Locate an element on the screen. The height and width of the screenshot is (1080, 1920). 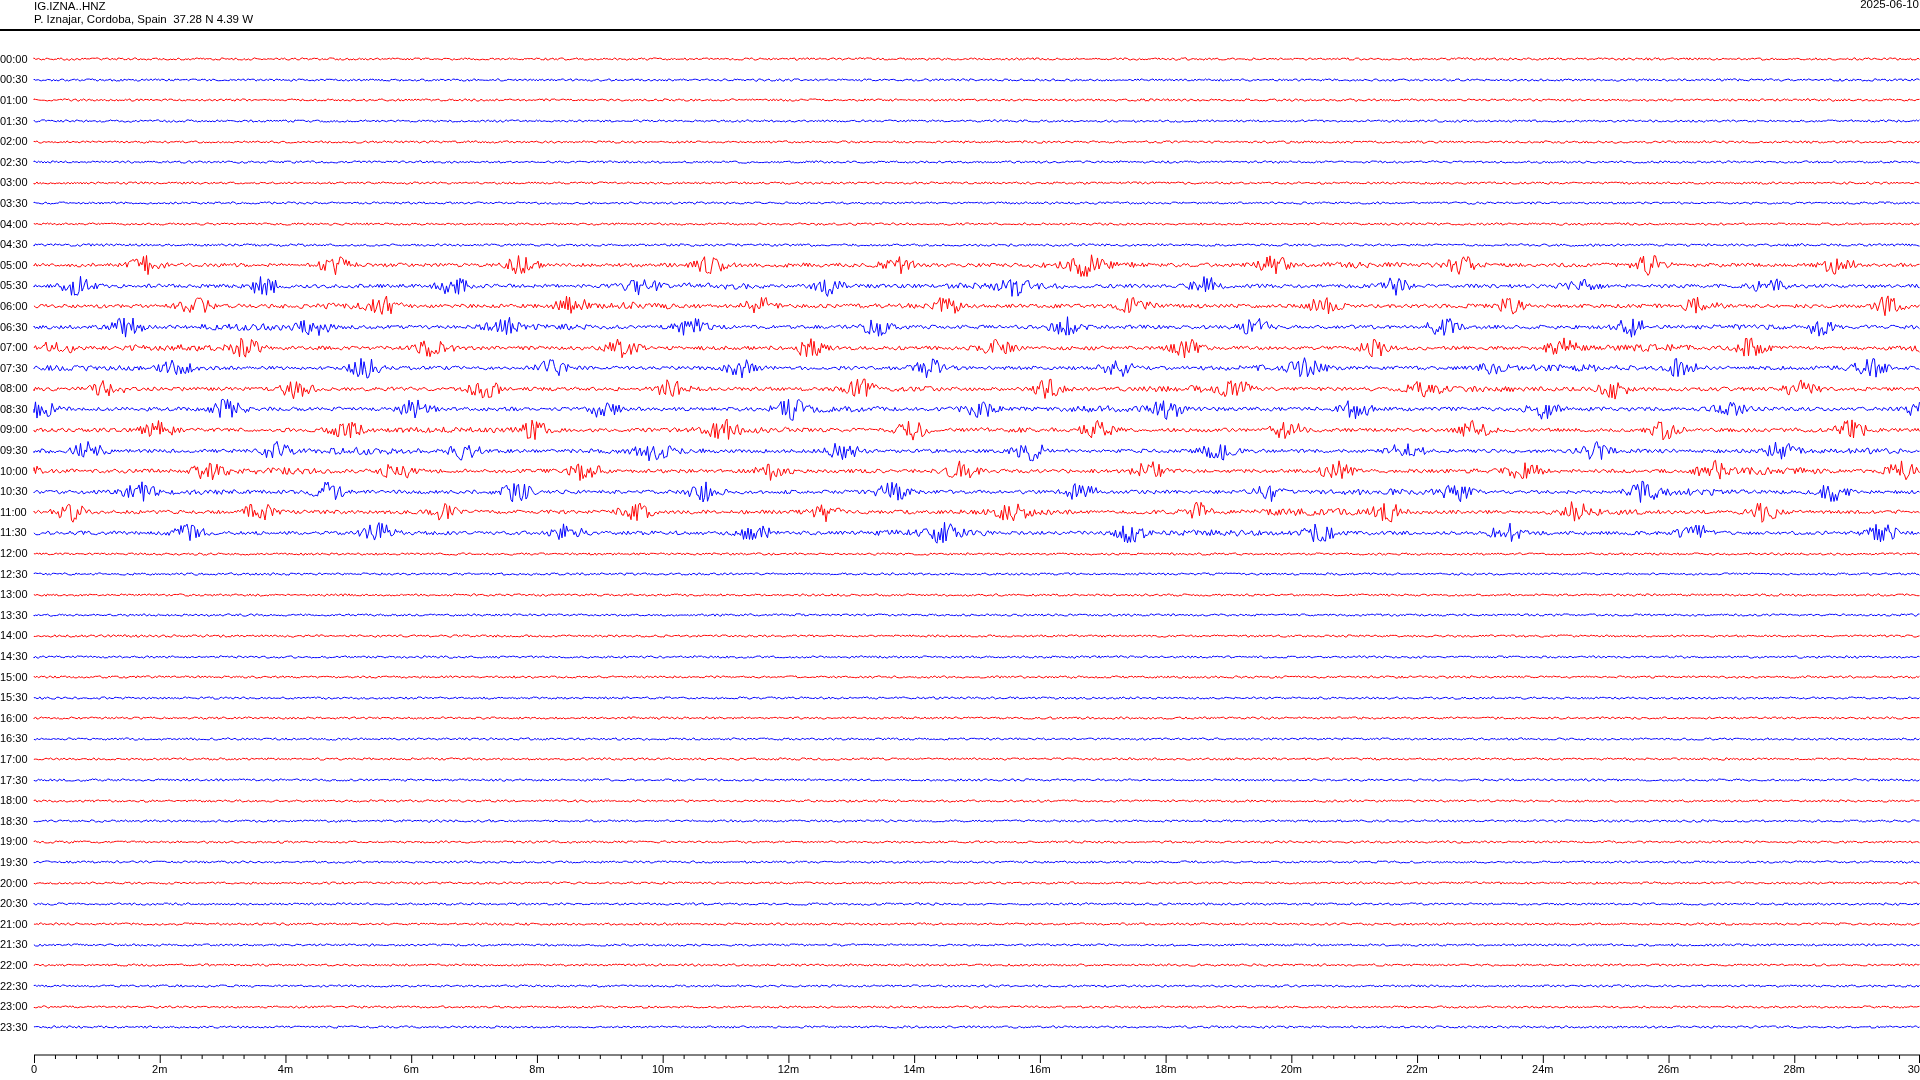
time-label: 13:30 is located at coordinates (14, 615).